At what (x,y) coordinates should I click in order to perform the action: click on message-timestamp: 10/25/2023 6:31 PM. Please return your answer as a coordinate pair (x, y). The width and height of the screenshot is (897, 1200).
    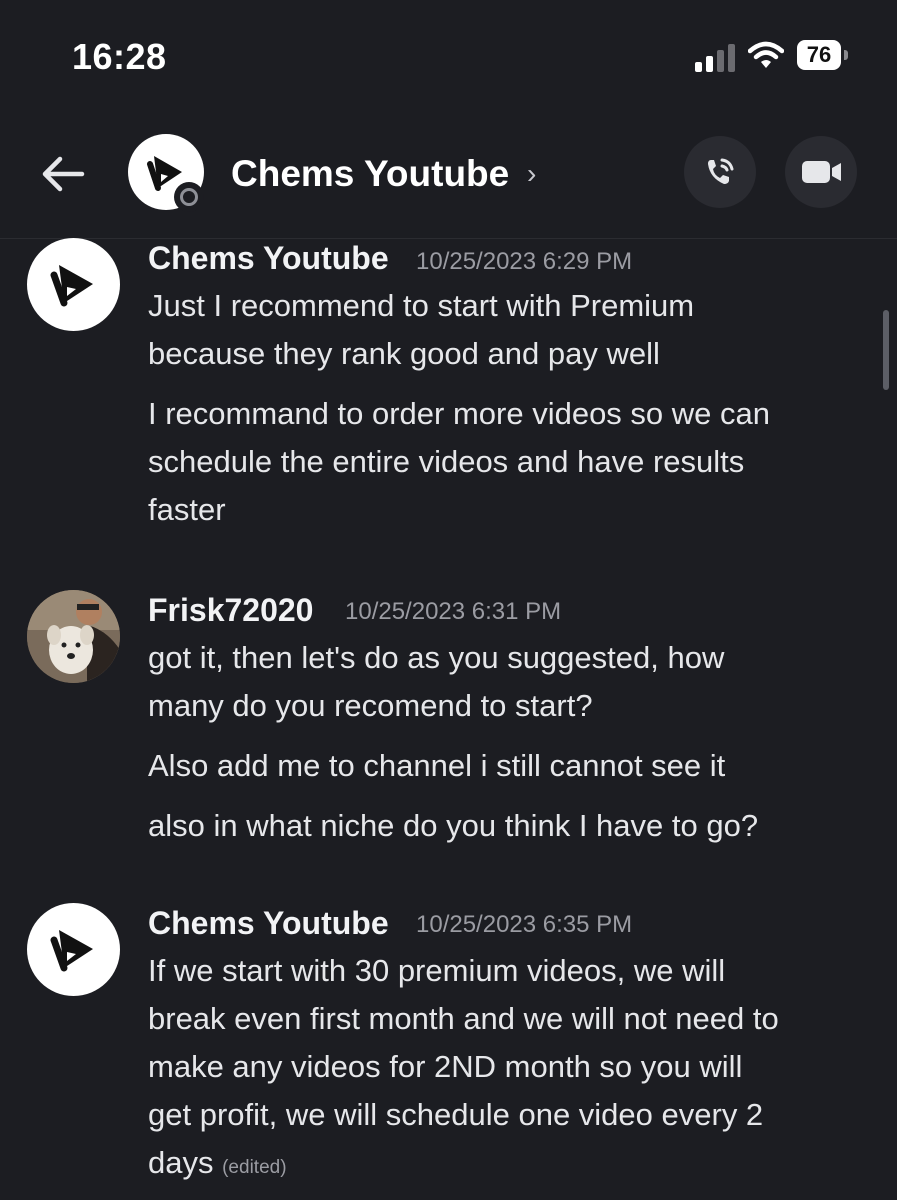
    Looking at the image, I should click on (453, 611).